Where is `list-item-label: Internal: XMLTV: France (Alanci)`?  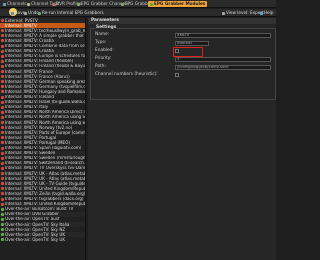
list-item-label: Internal: XMLTV: France (Alanci) is located at coordinates (37, 76).